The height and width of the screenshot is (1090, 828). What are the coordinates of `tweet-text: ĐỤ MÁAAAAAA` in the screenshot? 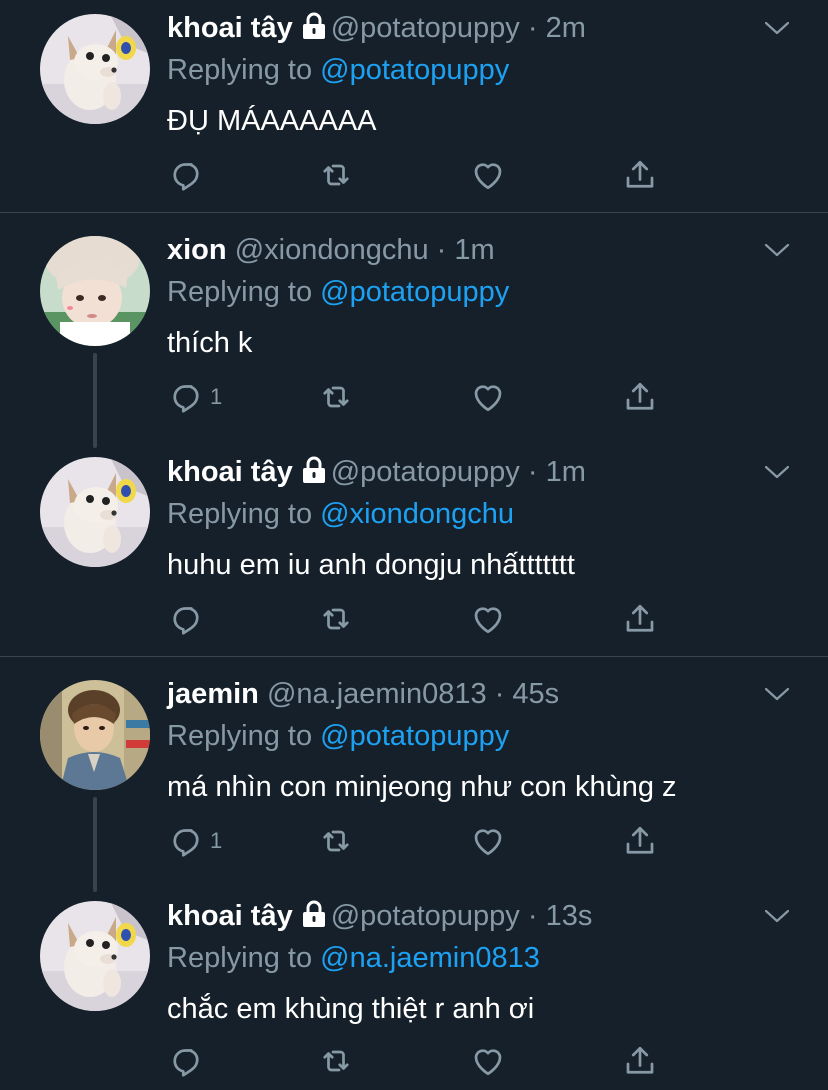 It's located at (272, 121).